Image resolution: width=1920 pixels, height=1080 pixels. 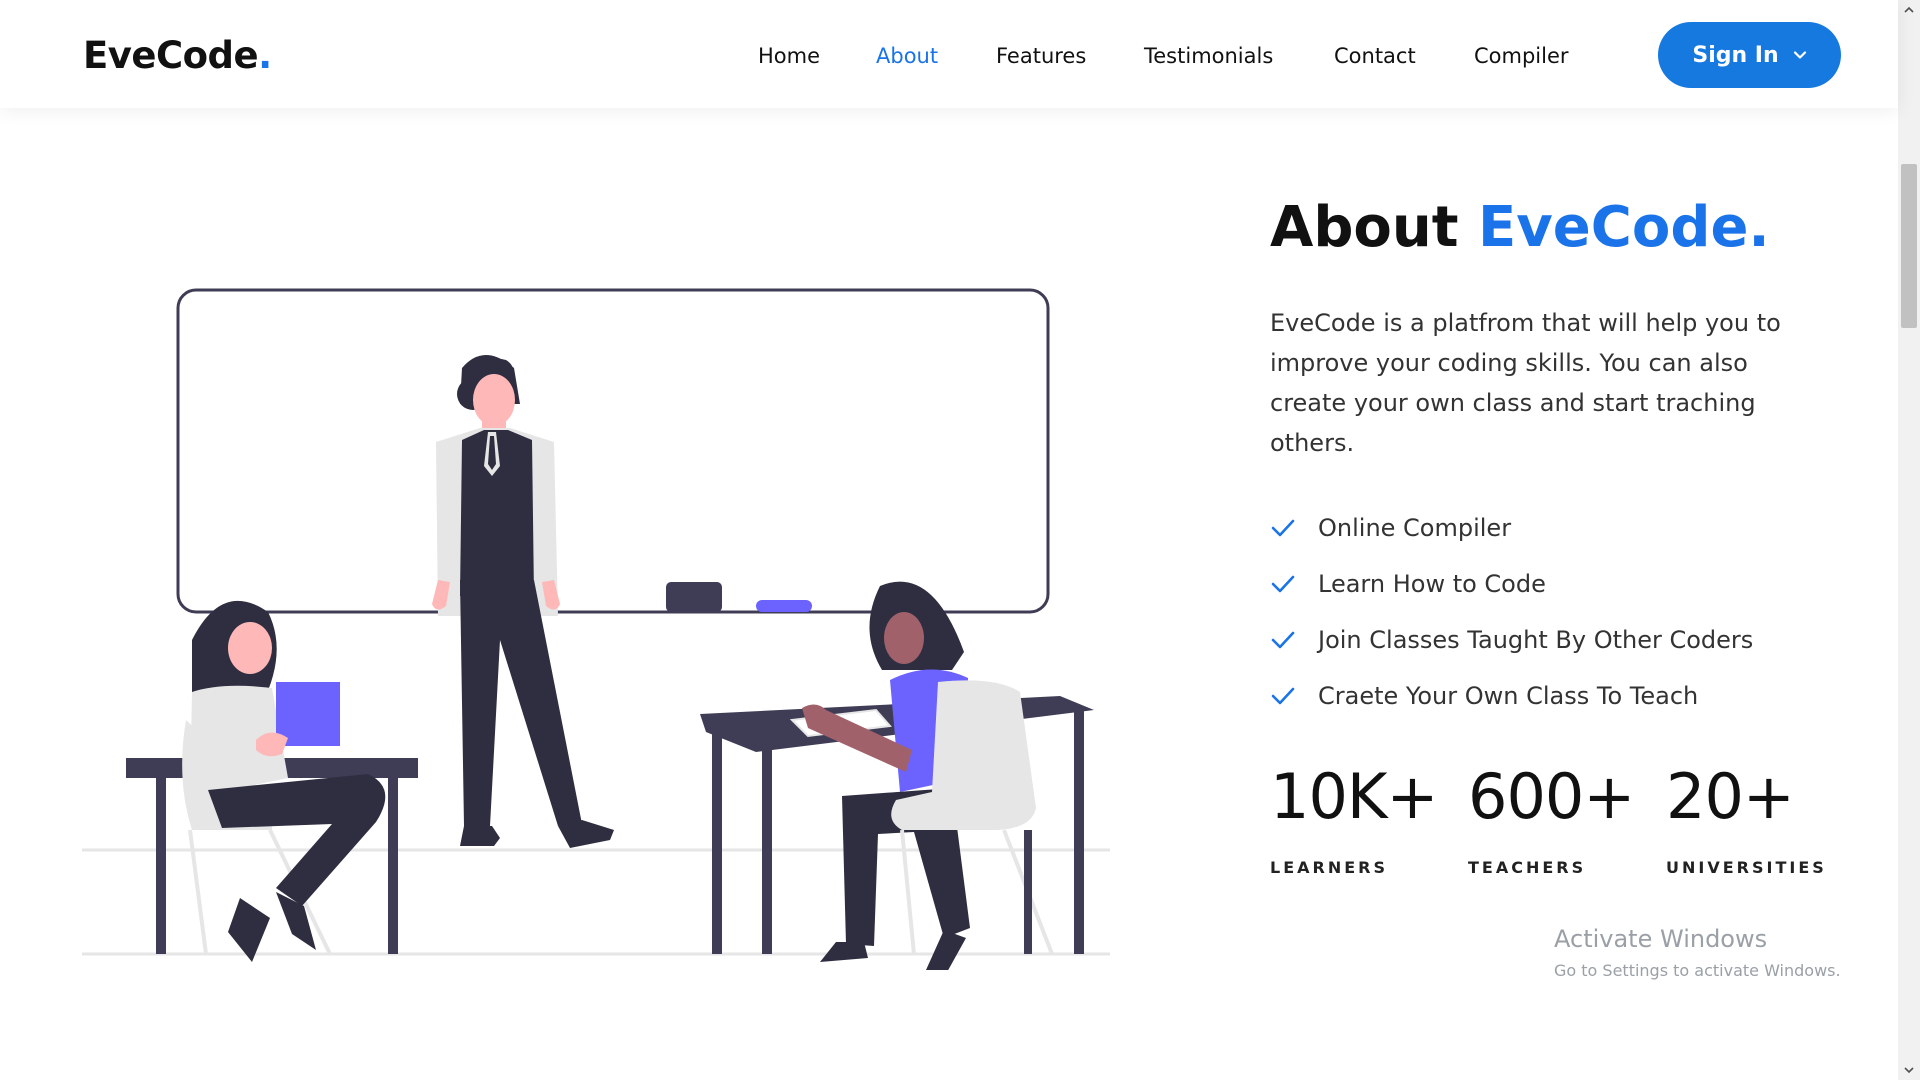 I want to click on stat-number: 600+, so click(x=1551, y=796).